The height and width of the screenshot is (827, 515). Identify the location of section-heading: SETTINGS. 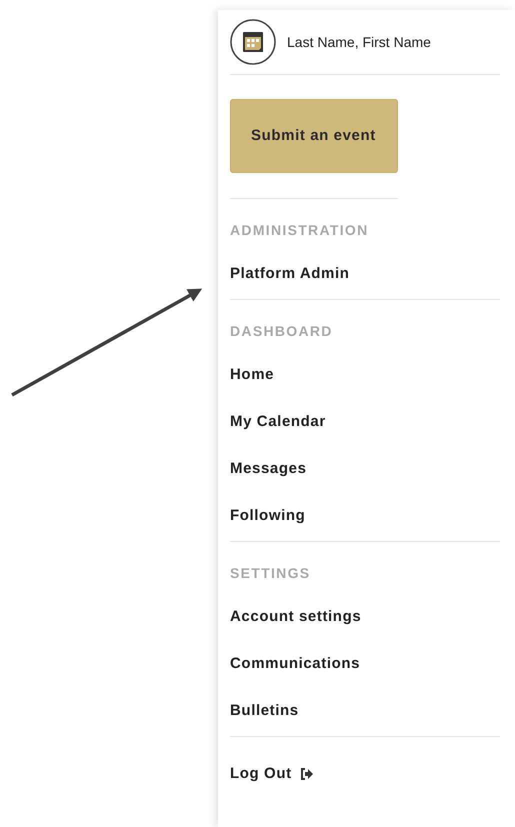
(271, 574).